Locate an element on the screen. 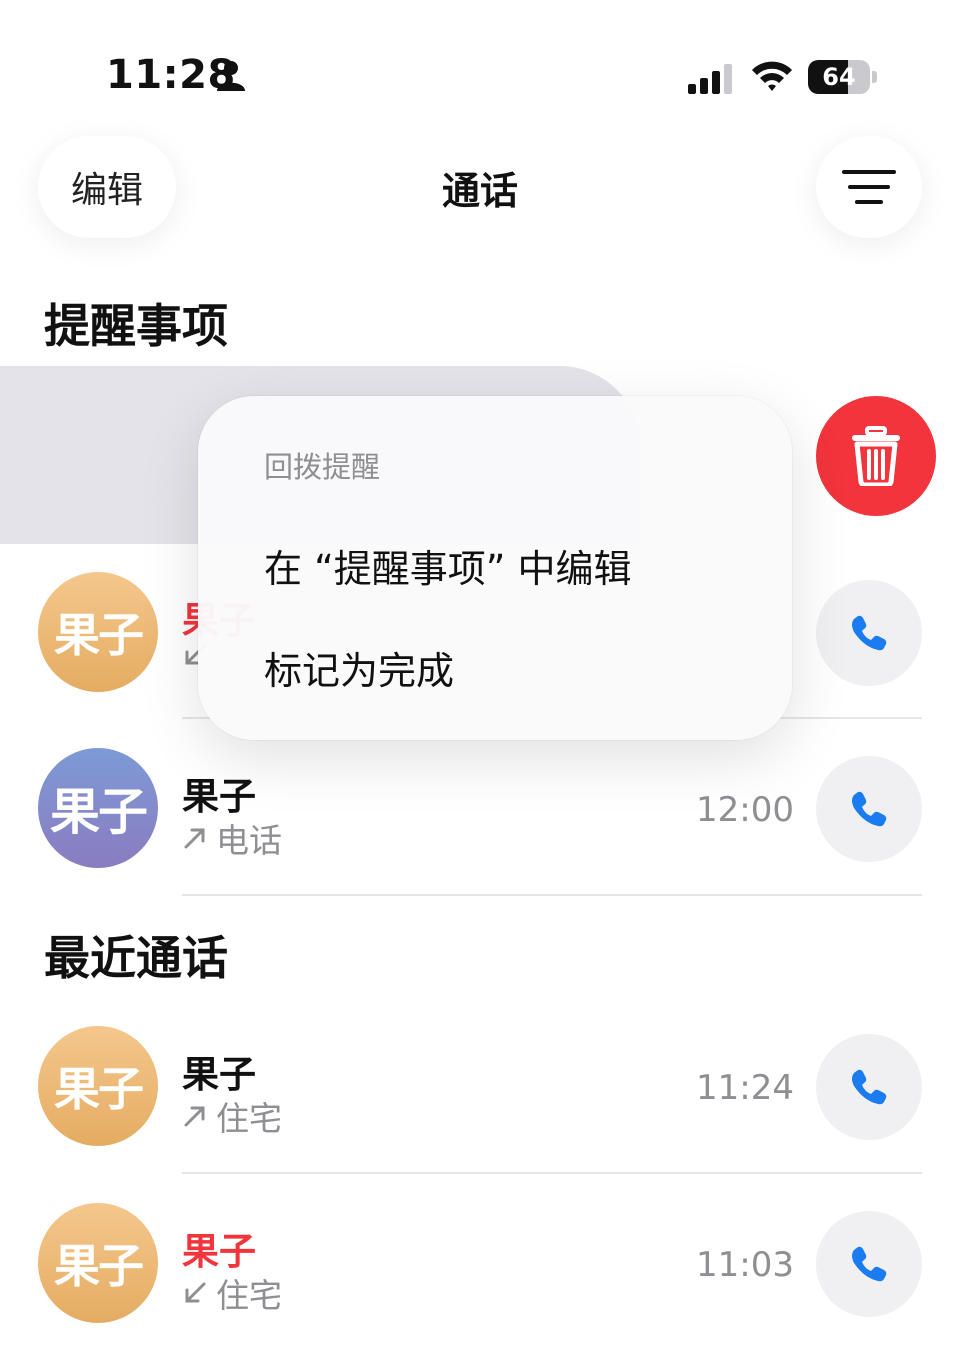 The height and width of the screenshot is (1349, 960). reminders-section-title: 提醒事项 is located at coordinates (136, 326).